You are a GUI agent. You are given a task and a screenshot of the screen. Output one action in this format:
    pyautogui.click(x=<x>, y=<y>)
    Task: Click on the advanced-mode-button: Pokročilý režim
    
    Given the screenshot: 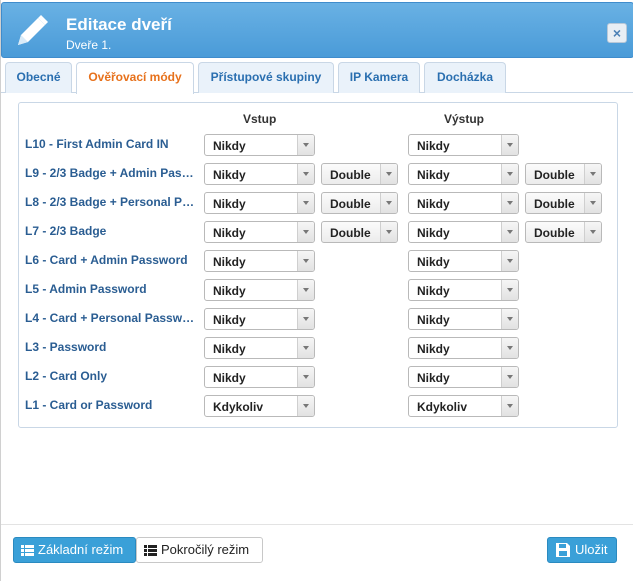 What is the action you would take?
    pyautogui.click(x=199, y=550)
    